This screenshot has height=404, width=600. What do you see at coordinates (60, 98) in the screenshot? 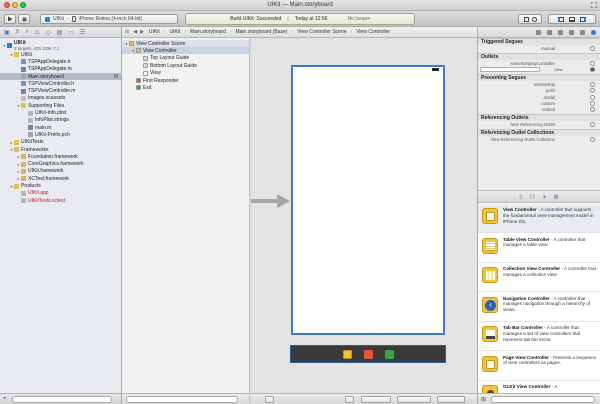
I see `file-tree-item: Images.xcassets` at bounding box center [60, 98].